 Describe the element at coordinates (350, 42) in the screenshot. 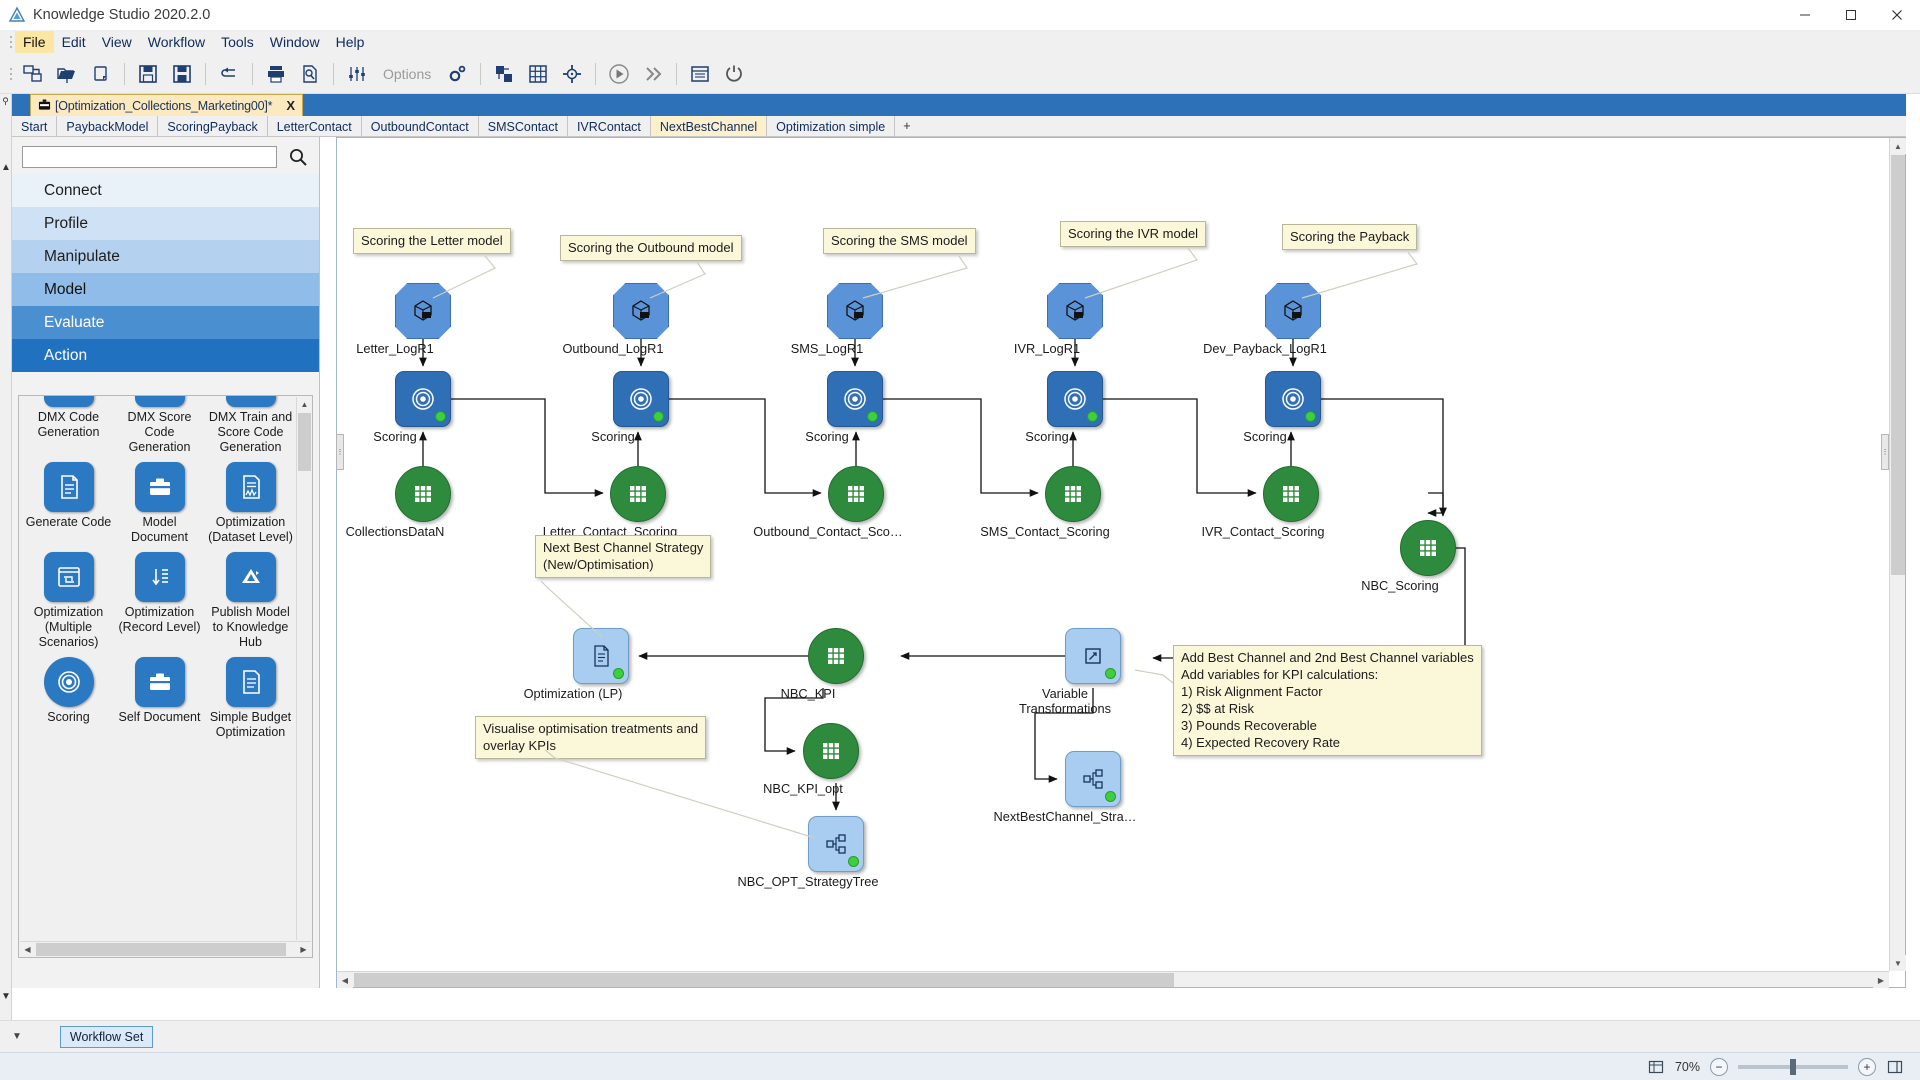

I see `menu-item-help: Help` at that location.